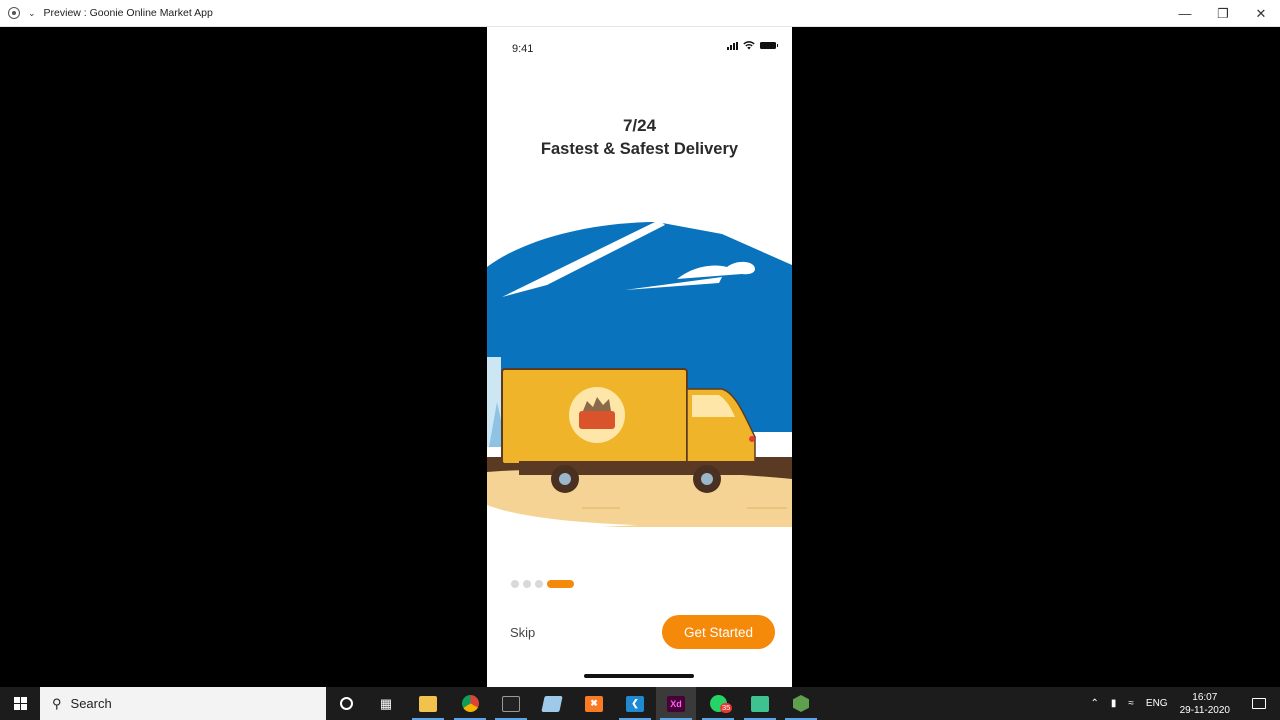 Image resolution: width=1280 pixels, height=720 pixels. Describe the element at coordinates (1259, 703) in the screenshot. I see `notification-center-icon` at that location.